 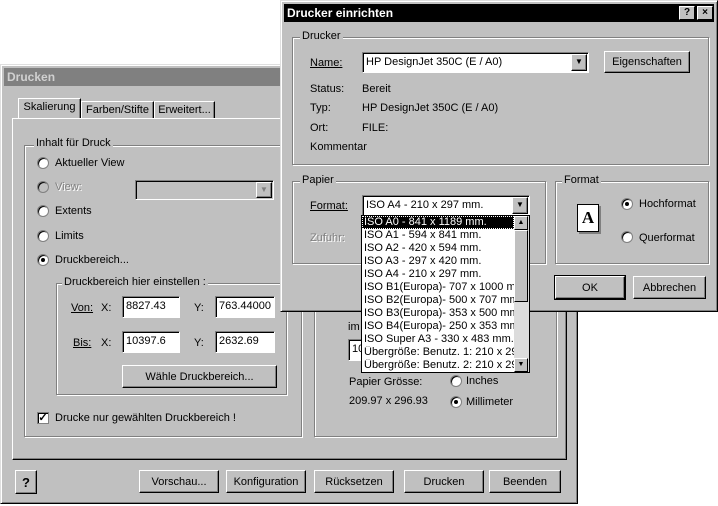 I want to click on format-option: ISO B1(Europa)- 707 x 1000 mm., so click(x=438, y=287).